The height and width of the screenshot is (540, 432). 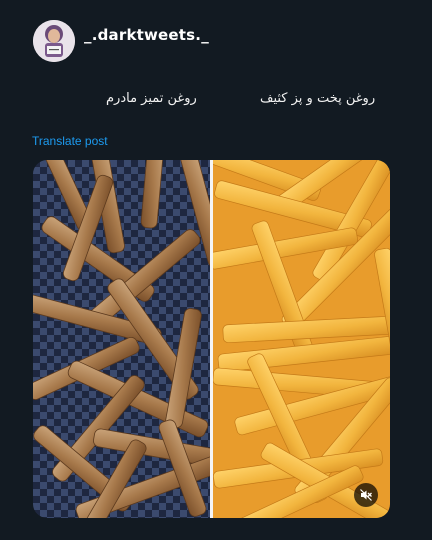 What do you see at coordinates (70, 141) in the screenshot?
I see `translate-post-link: Translate post` at bounding box center [70, 141].